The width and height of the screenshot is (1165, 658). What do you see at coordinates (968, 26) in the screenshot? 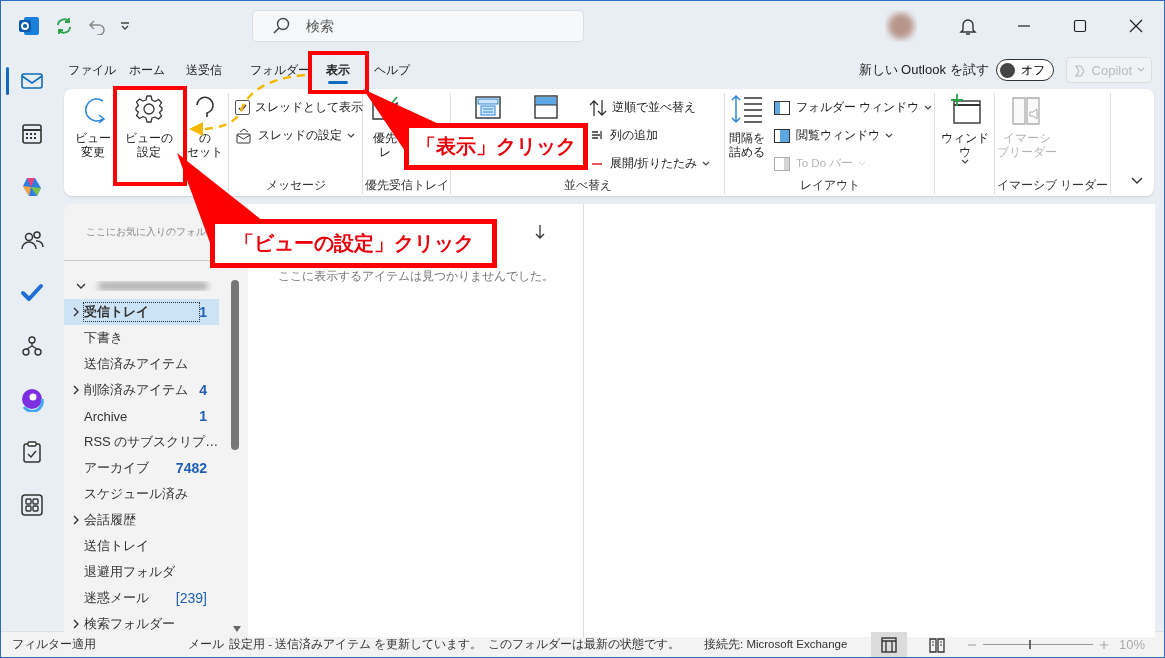
I see `bell-icon` at bounding box center [968, 26].